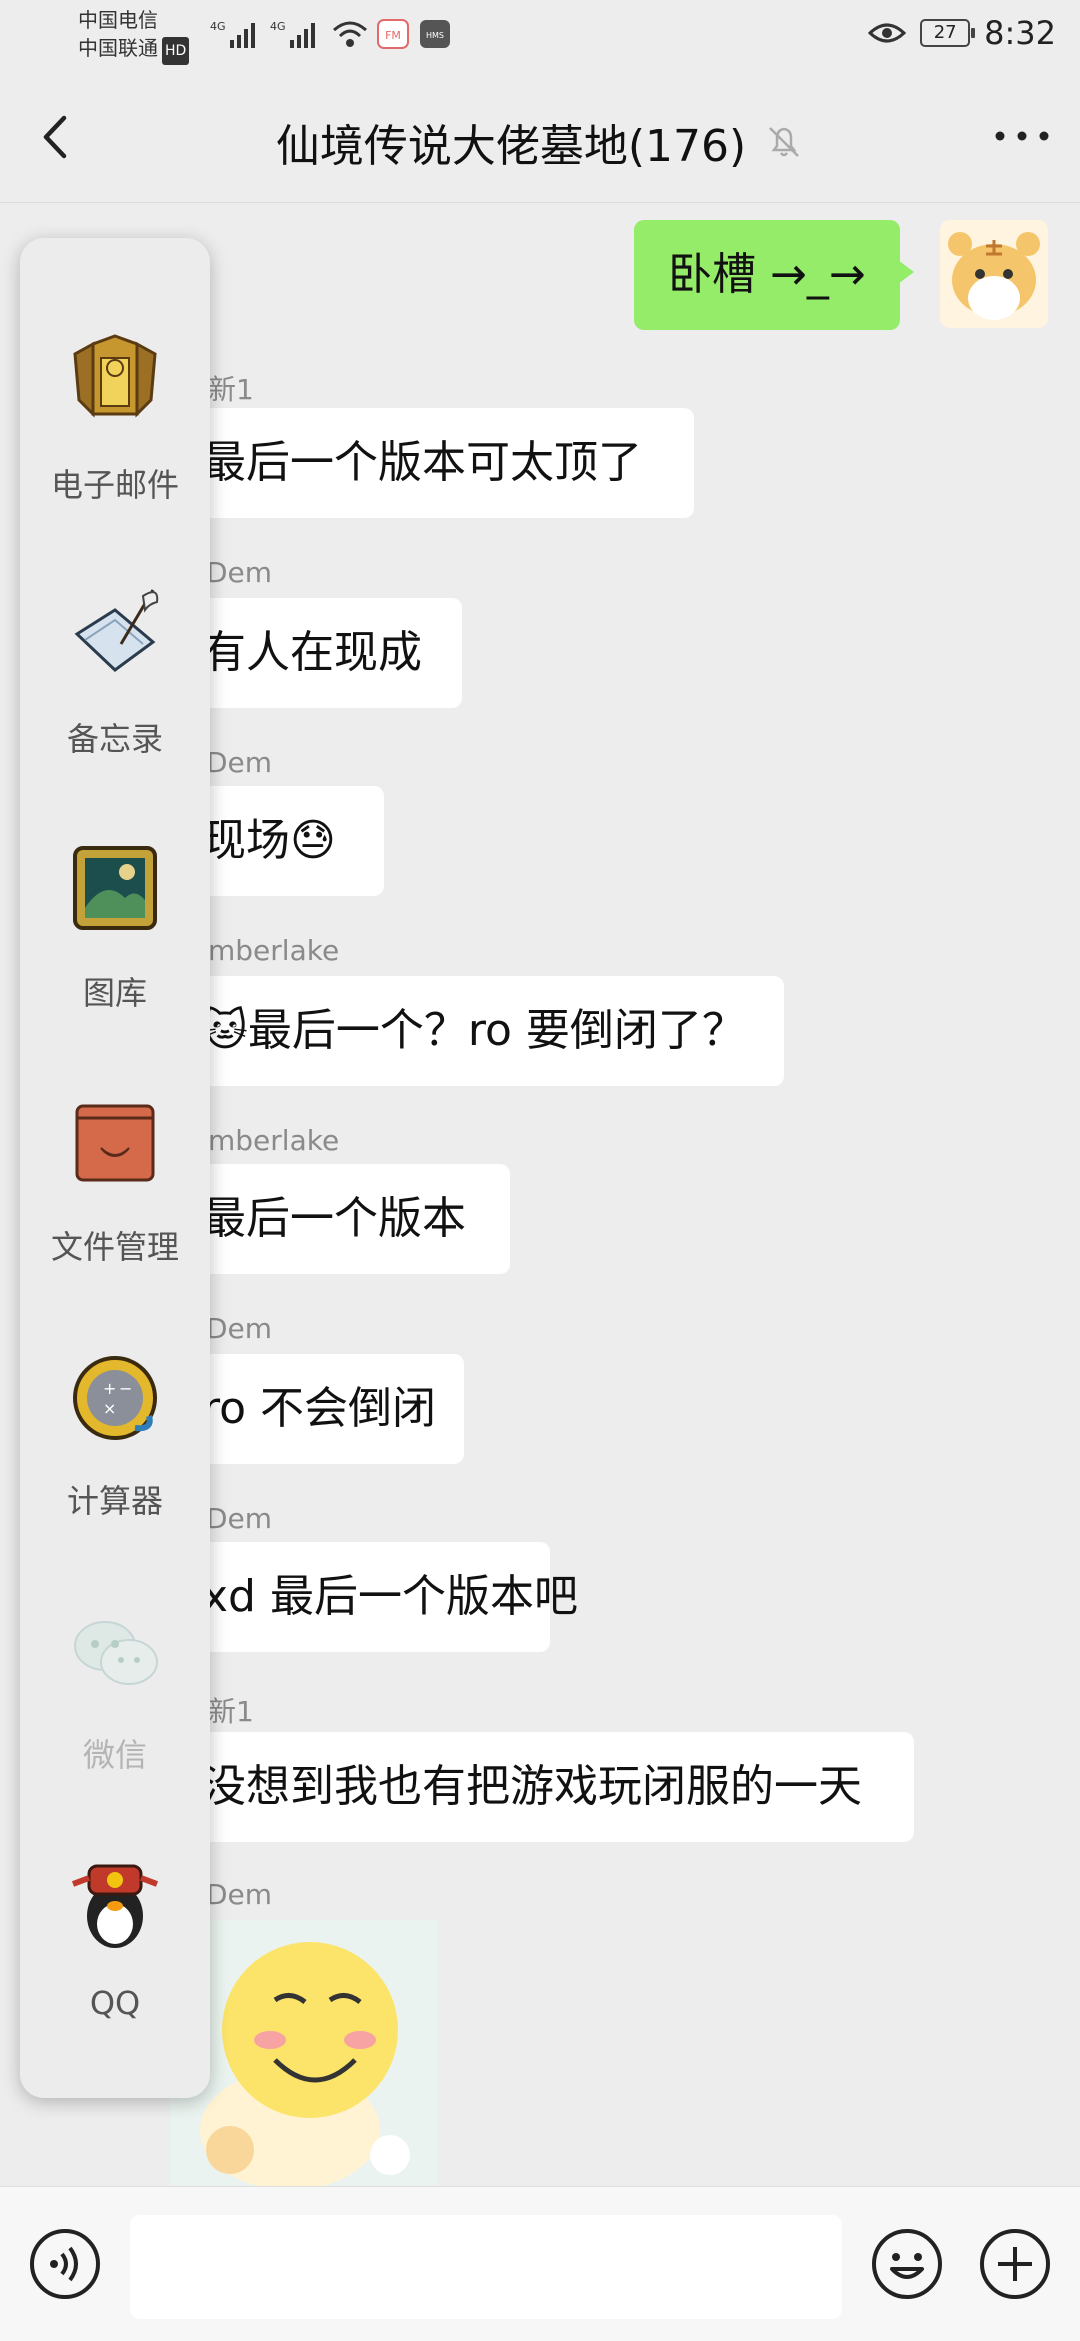  I want to click on message-bubble: 有人在现成, so click(316, 653).